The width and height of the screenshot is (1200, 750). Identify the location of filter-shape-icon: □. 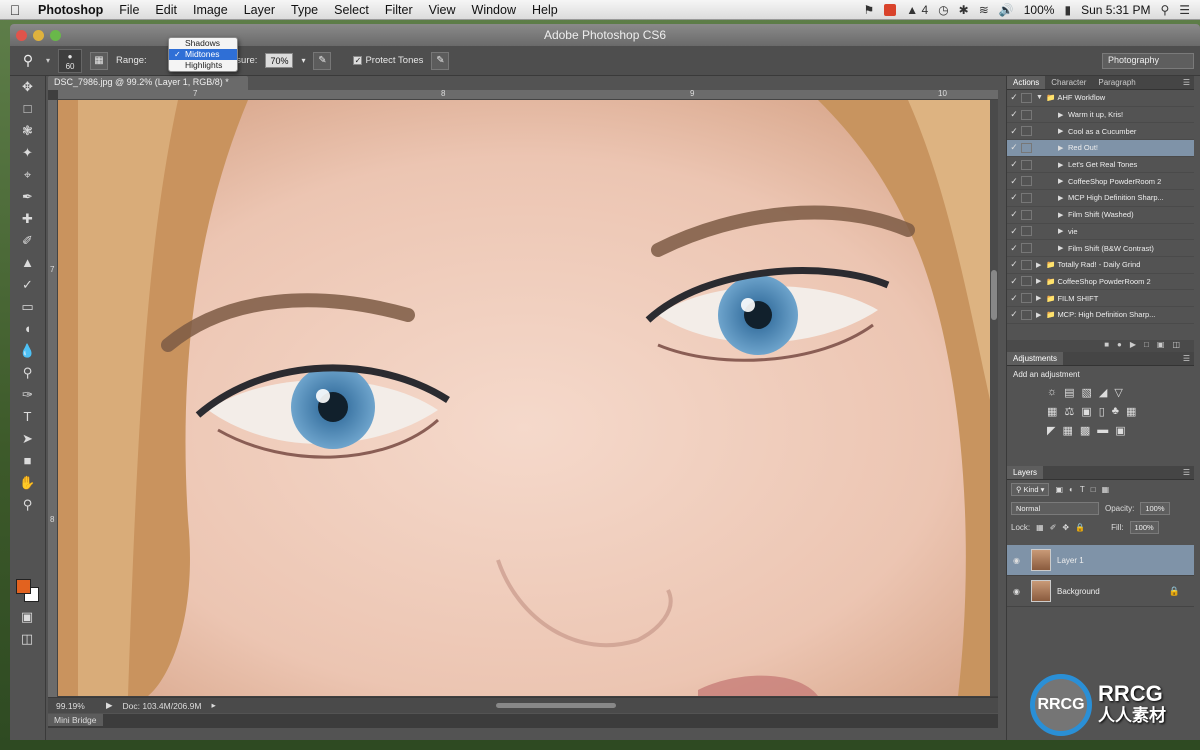
(1093, 489).